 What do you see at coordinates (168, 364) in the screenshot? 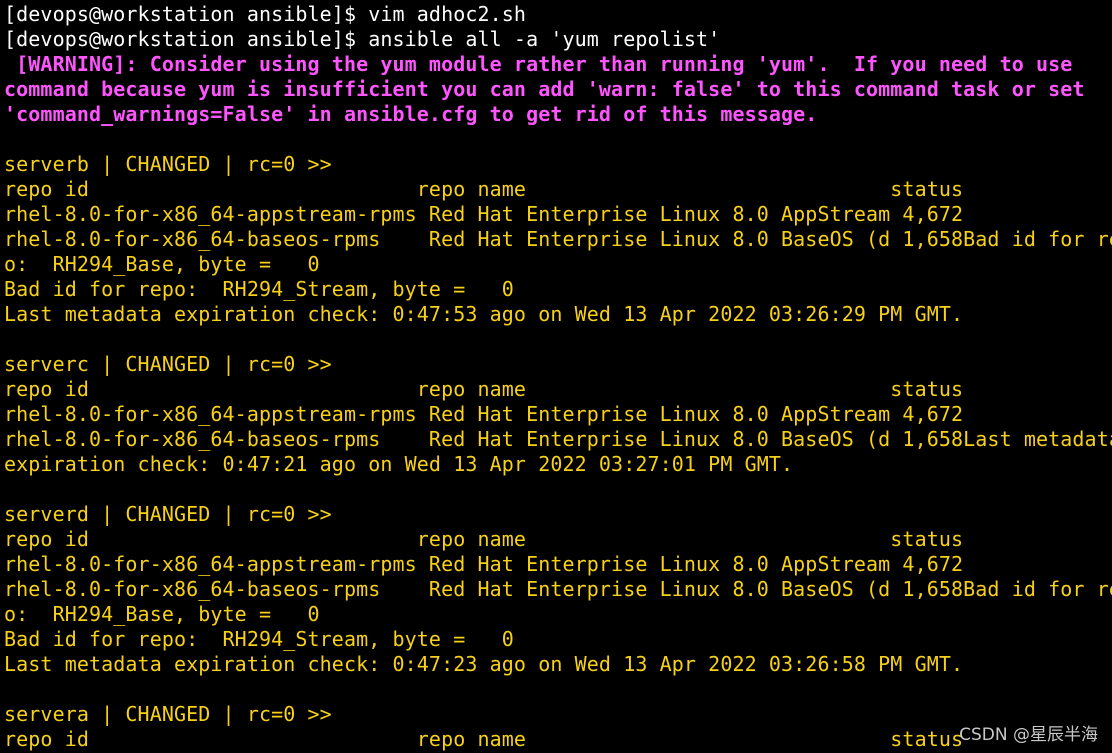
I see `host-header-line: serverc | CHANGED | rc=0 >>` at bounding box center [168, 364].